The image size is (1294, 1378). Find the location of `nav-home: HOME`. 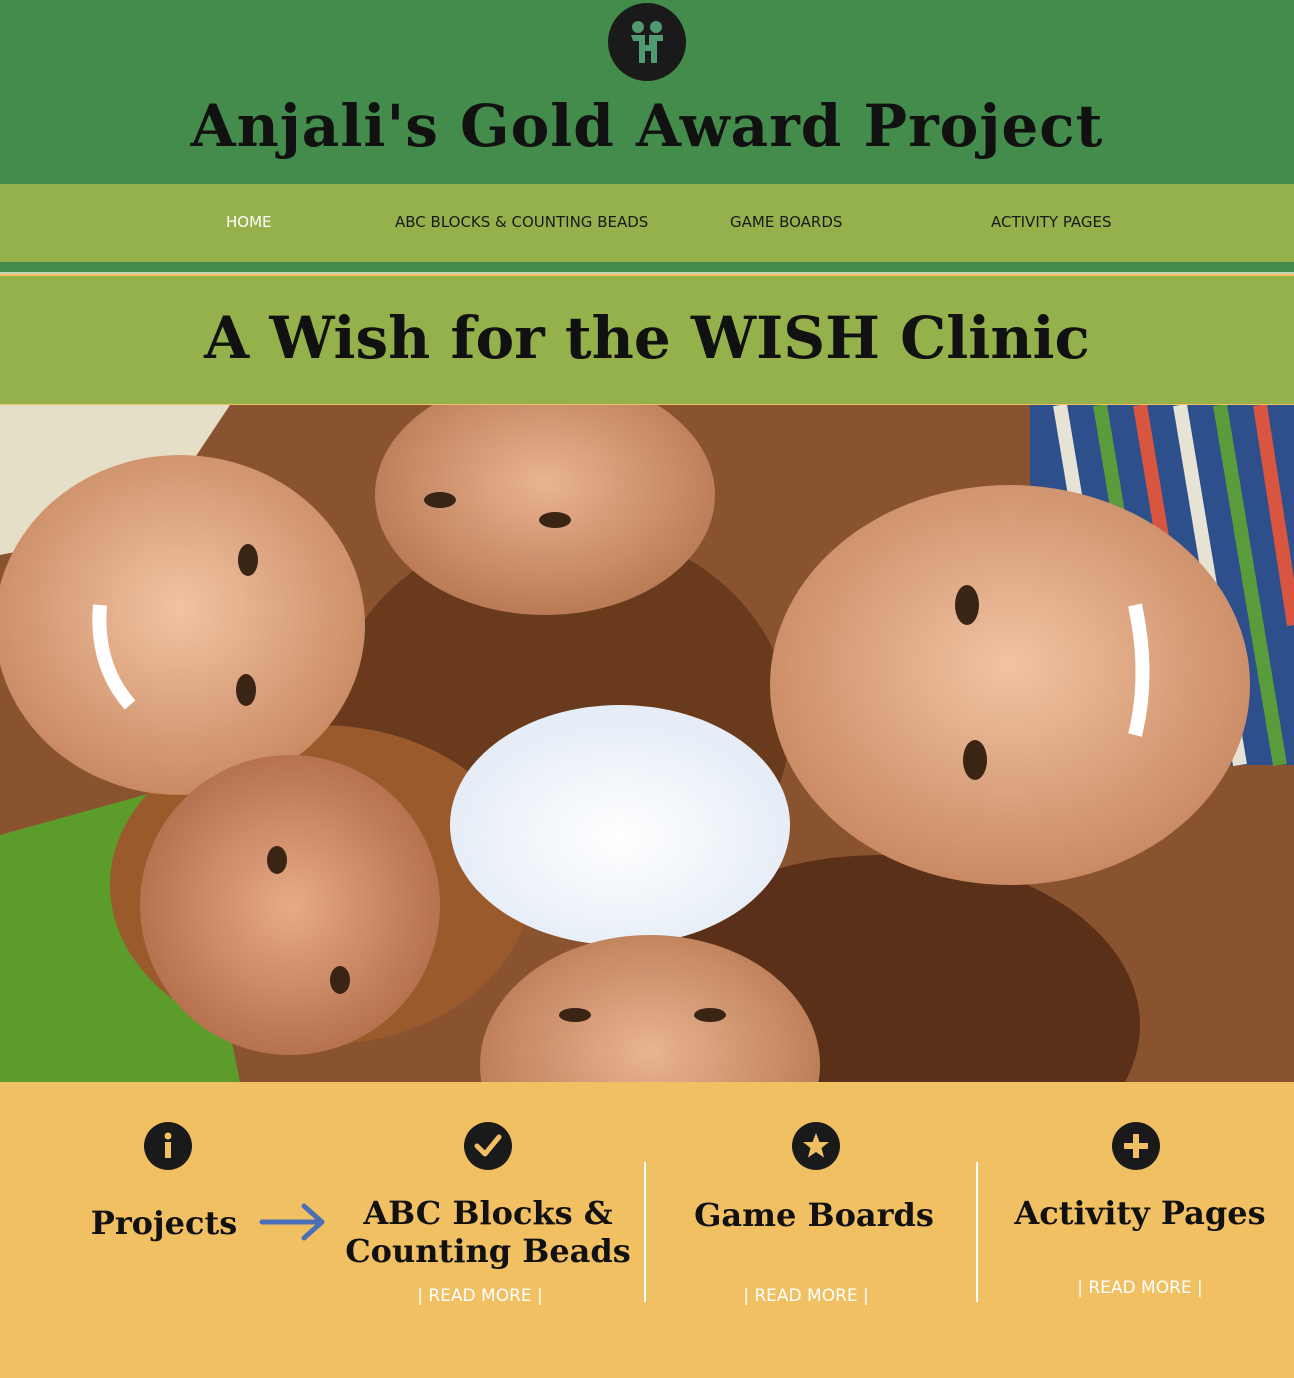

nav-home: HOME is located at coordinates (249, 222).